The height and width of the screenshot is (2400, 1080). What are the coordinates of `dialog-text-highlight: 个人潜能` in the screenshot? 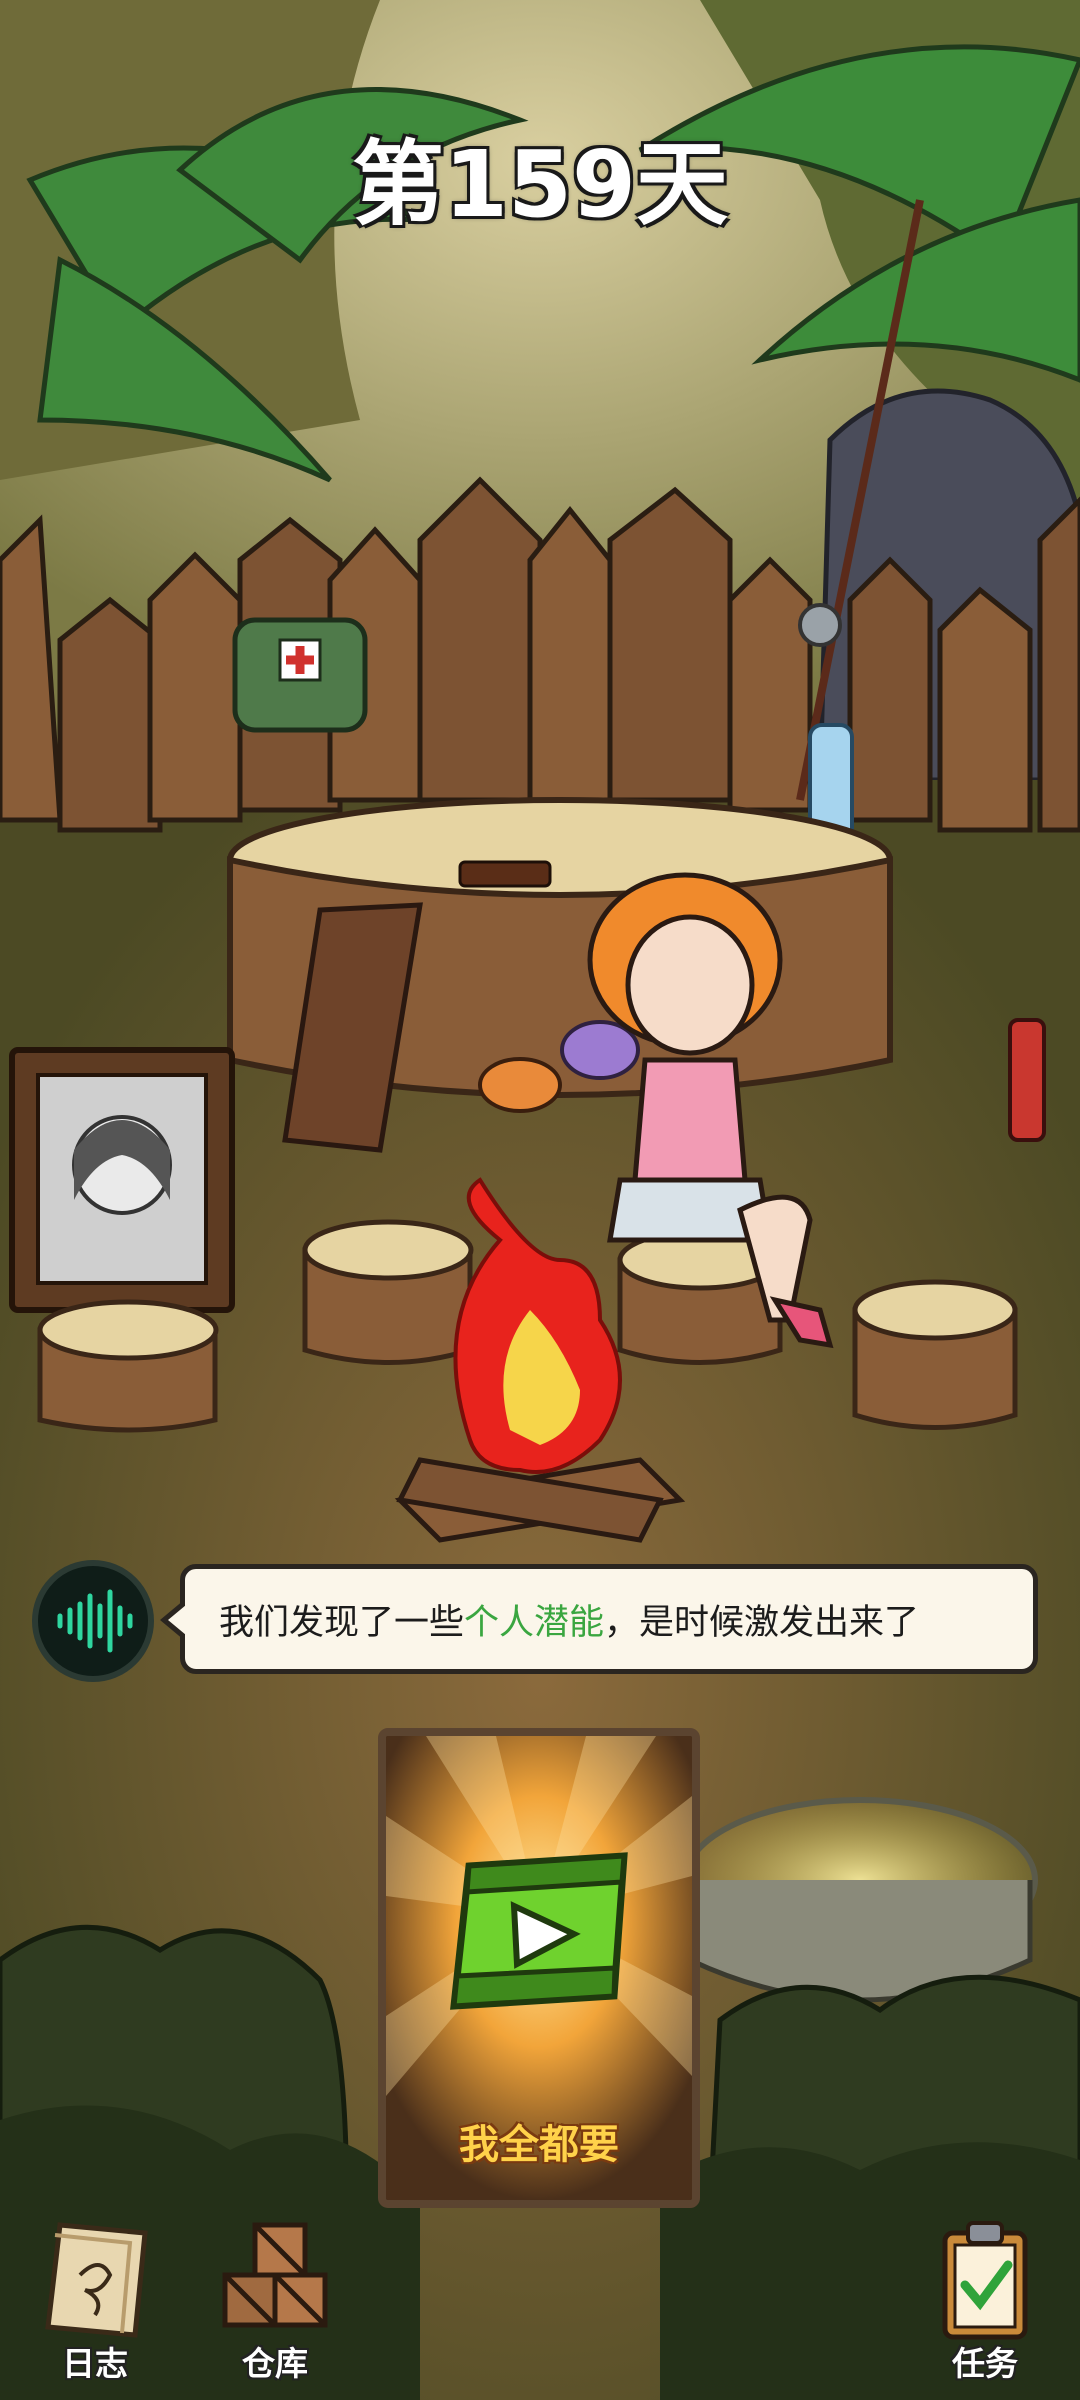 It's located at (534, 1622).